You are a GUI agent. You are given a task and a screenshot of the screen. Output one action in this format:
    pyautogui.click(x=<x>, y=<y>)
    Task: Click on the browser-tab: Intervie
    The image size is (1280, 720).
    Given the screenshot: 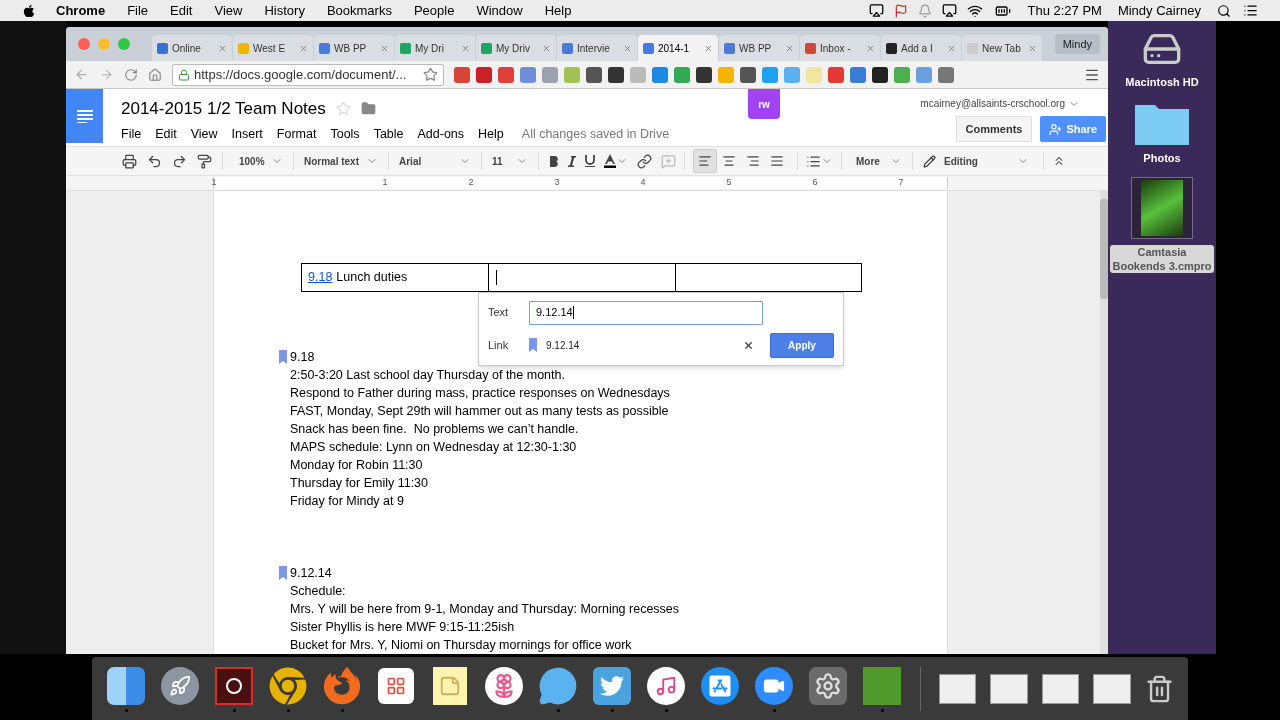 What is the action you would take?
    pyautogui.click(x=597, y=48)
    